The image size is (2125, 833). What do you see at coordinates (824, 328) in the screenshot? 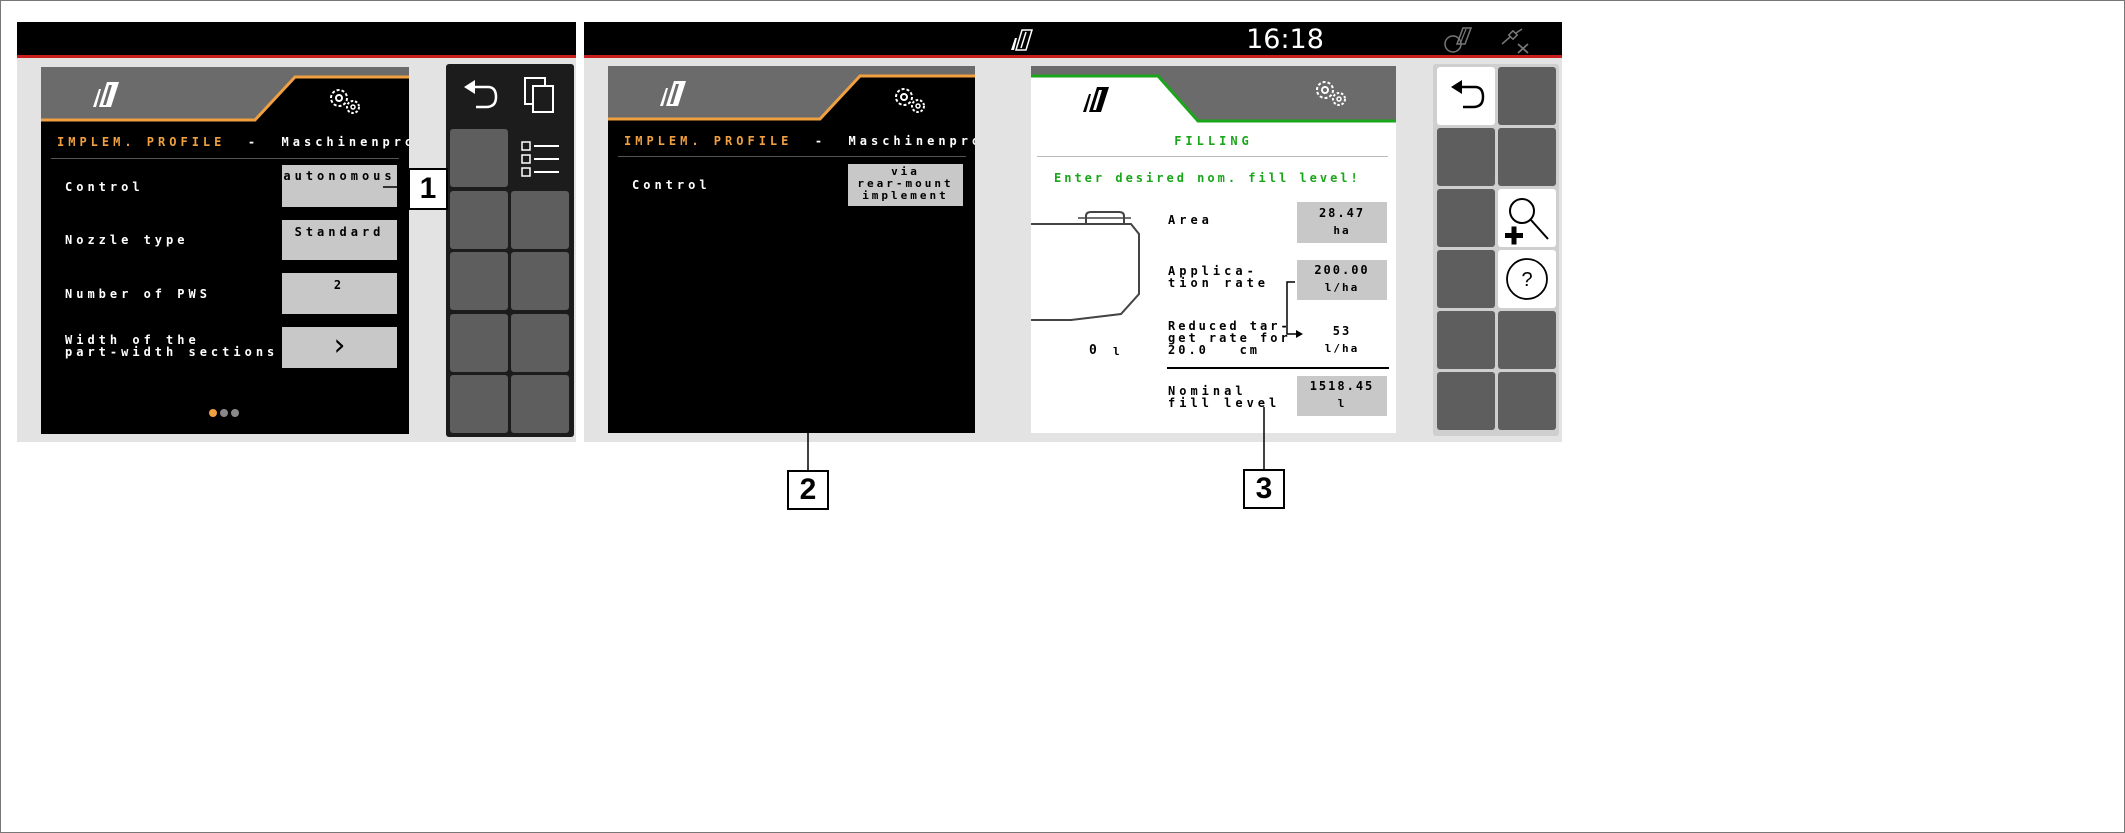
I see `callout-leaders` at bounding box center [824, 328].